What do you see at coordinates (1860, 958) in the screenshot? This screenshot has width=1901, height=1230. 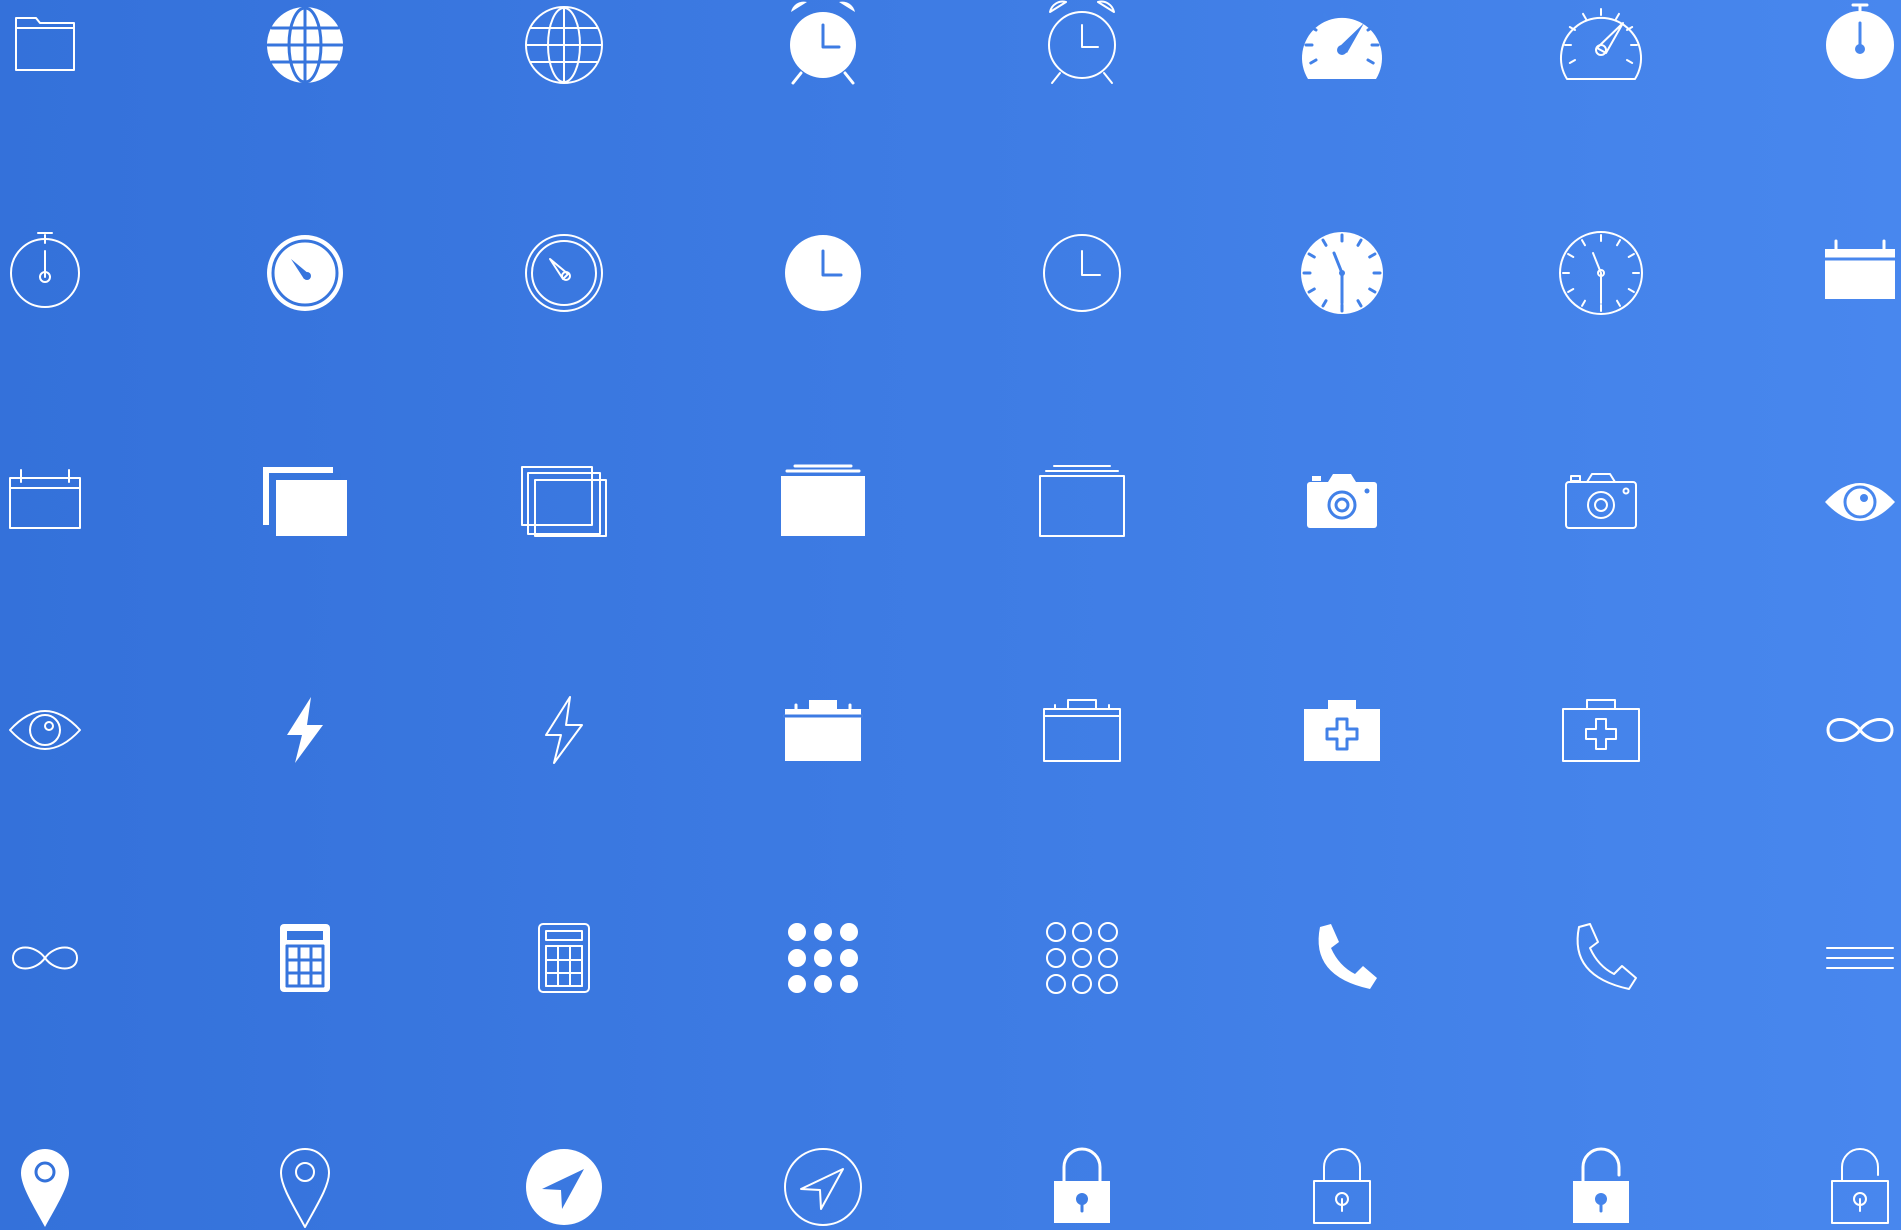 I see `menu-lines-icon` at bounding box center [1860, 958].